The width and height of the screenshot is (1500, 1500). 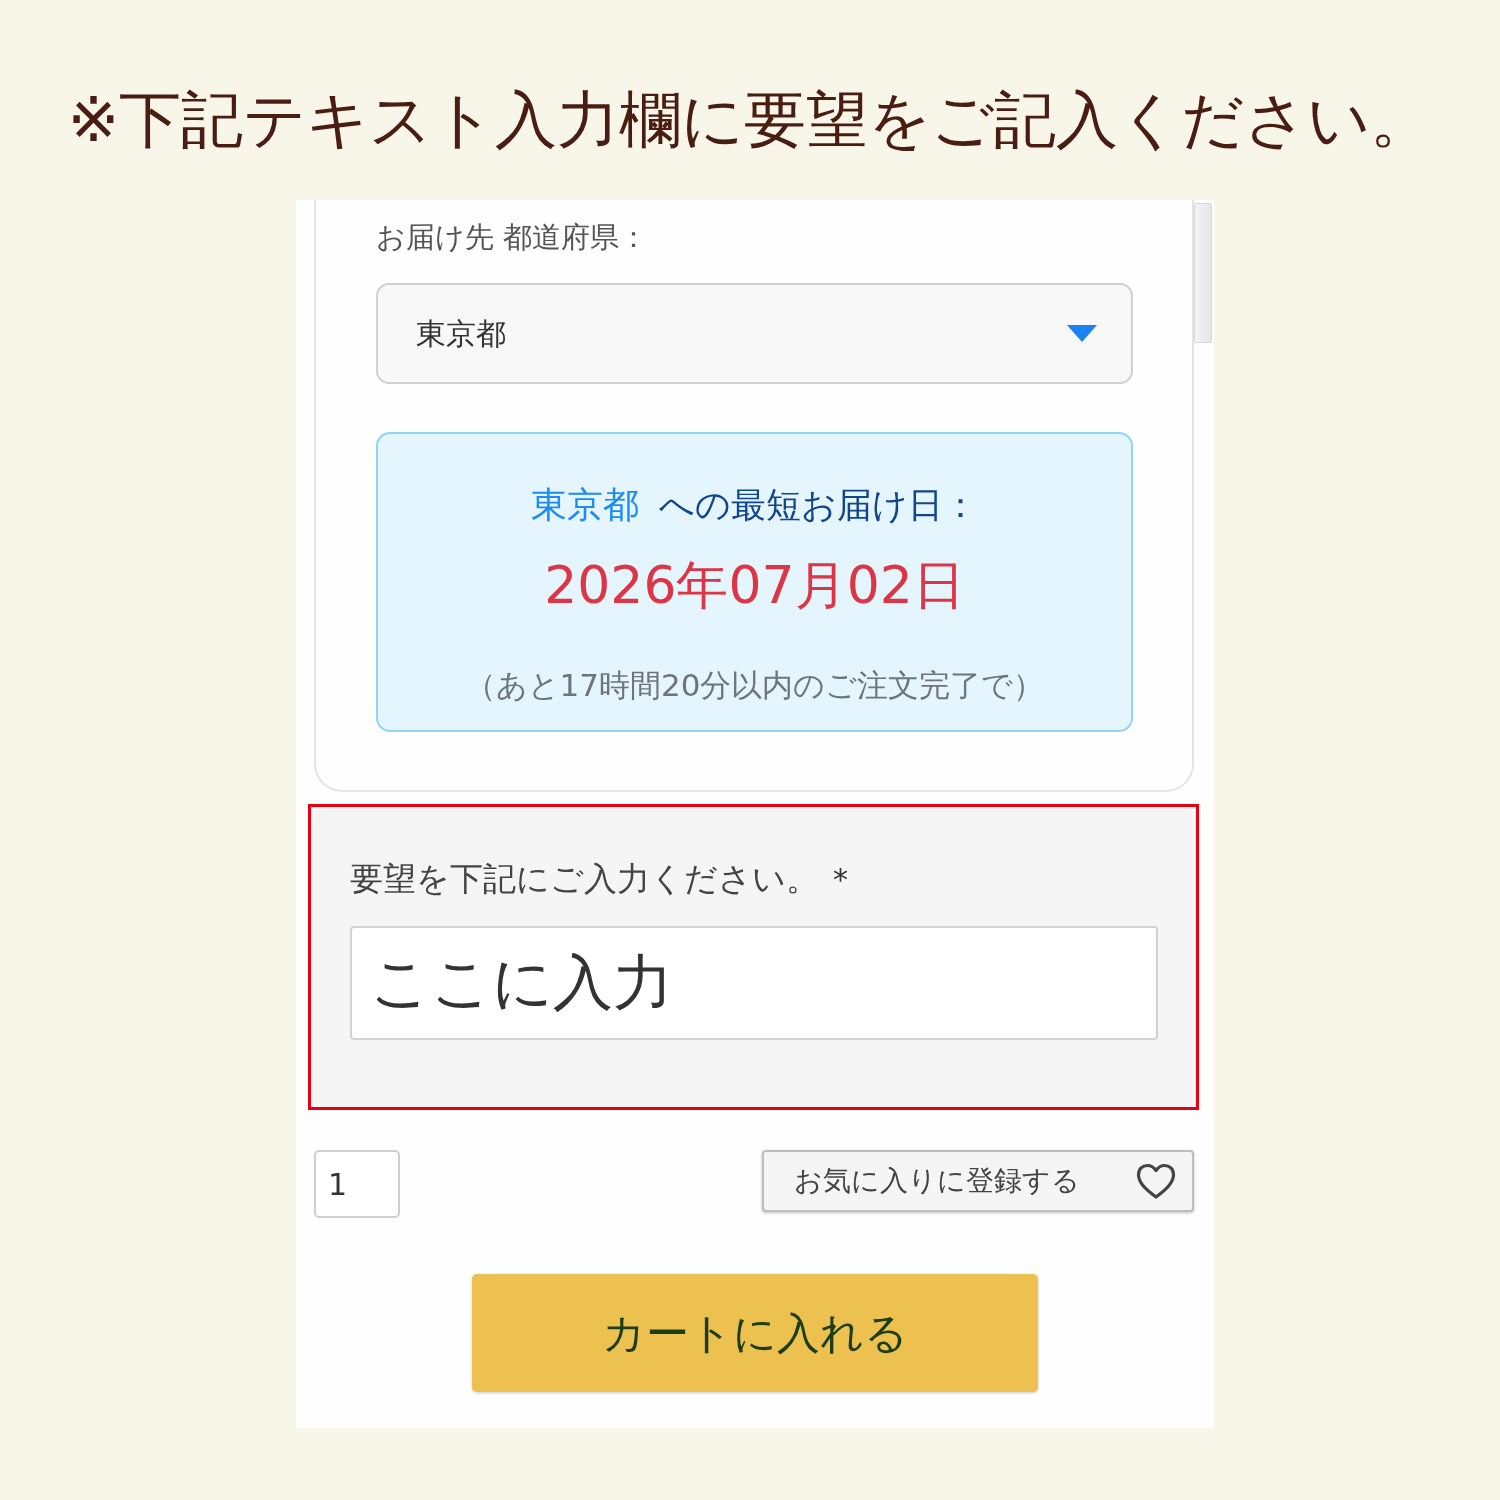 What do you see at coordinates (754, 333) in the screenshot?
I see `prefecture-select: 東京都` at bounding box center [754, 333].